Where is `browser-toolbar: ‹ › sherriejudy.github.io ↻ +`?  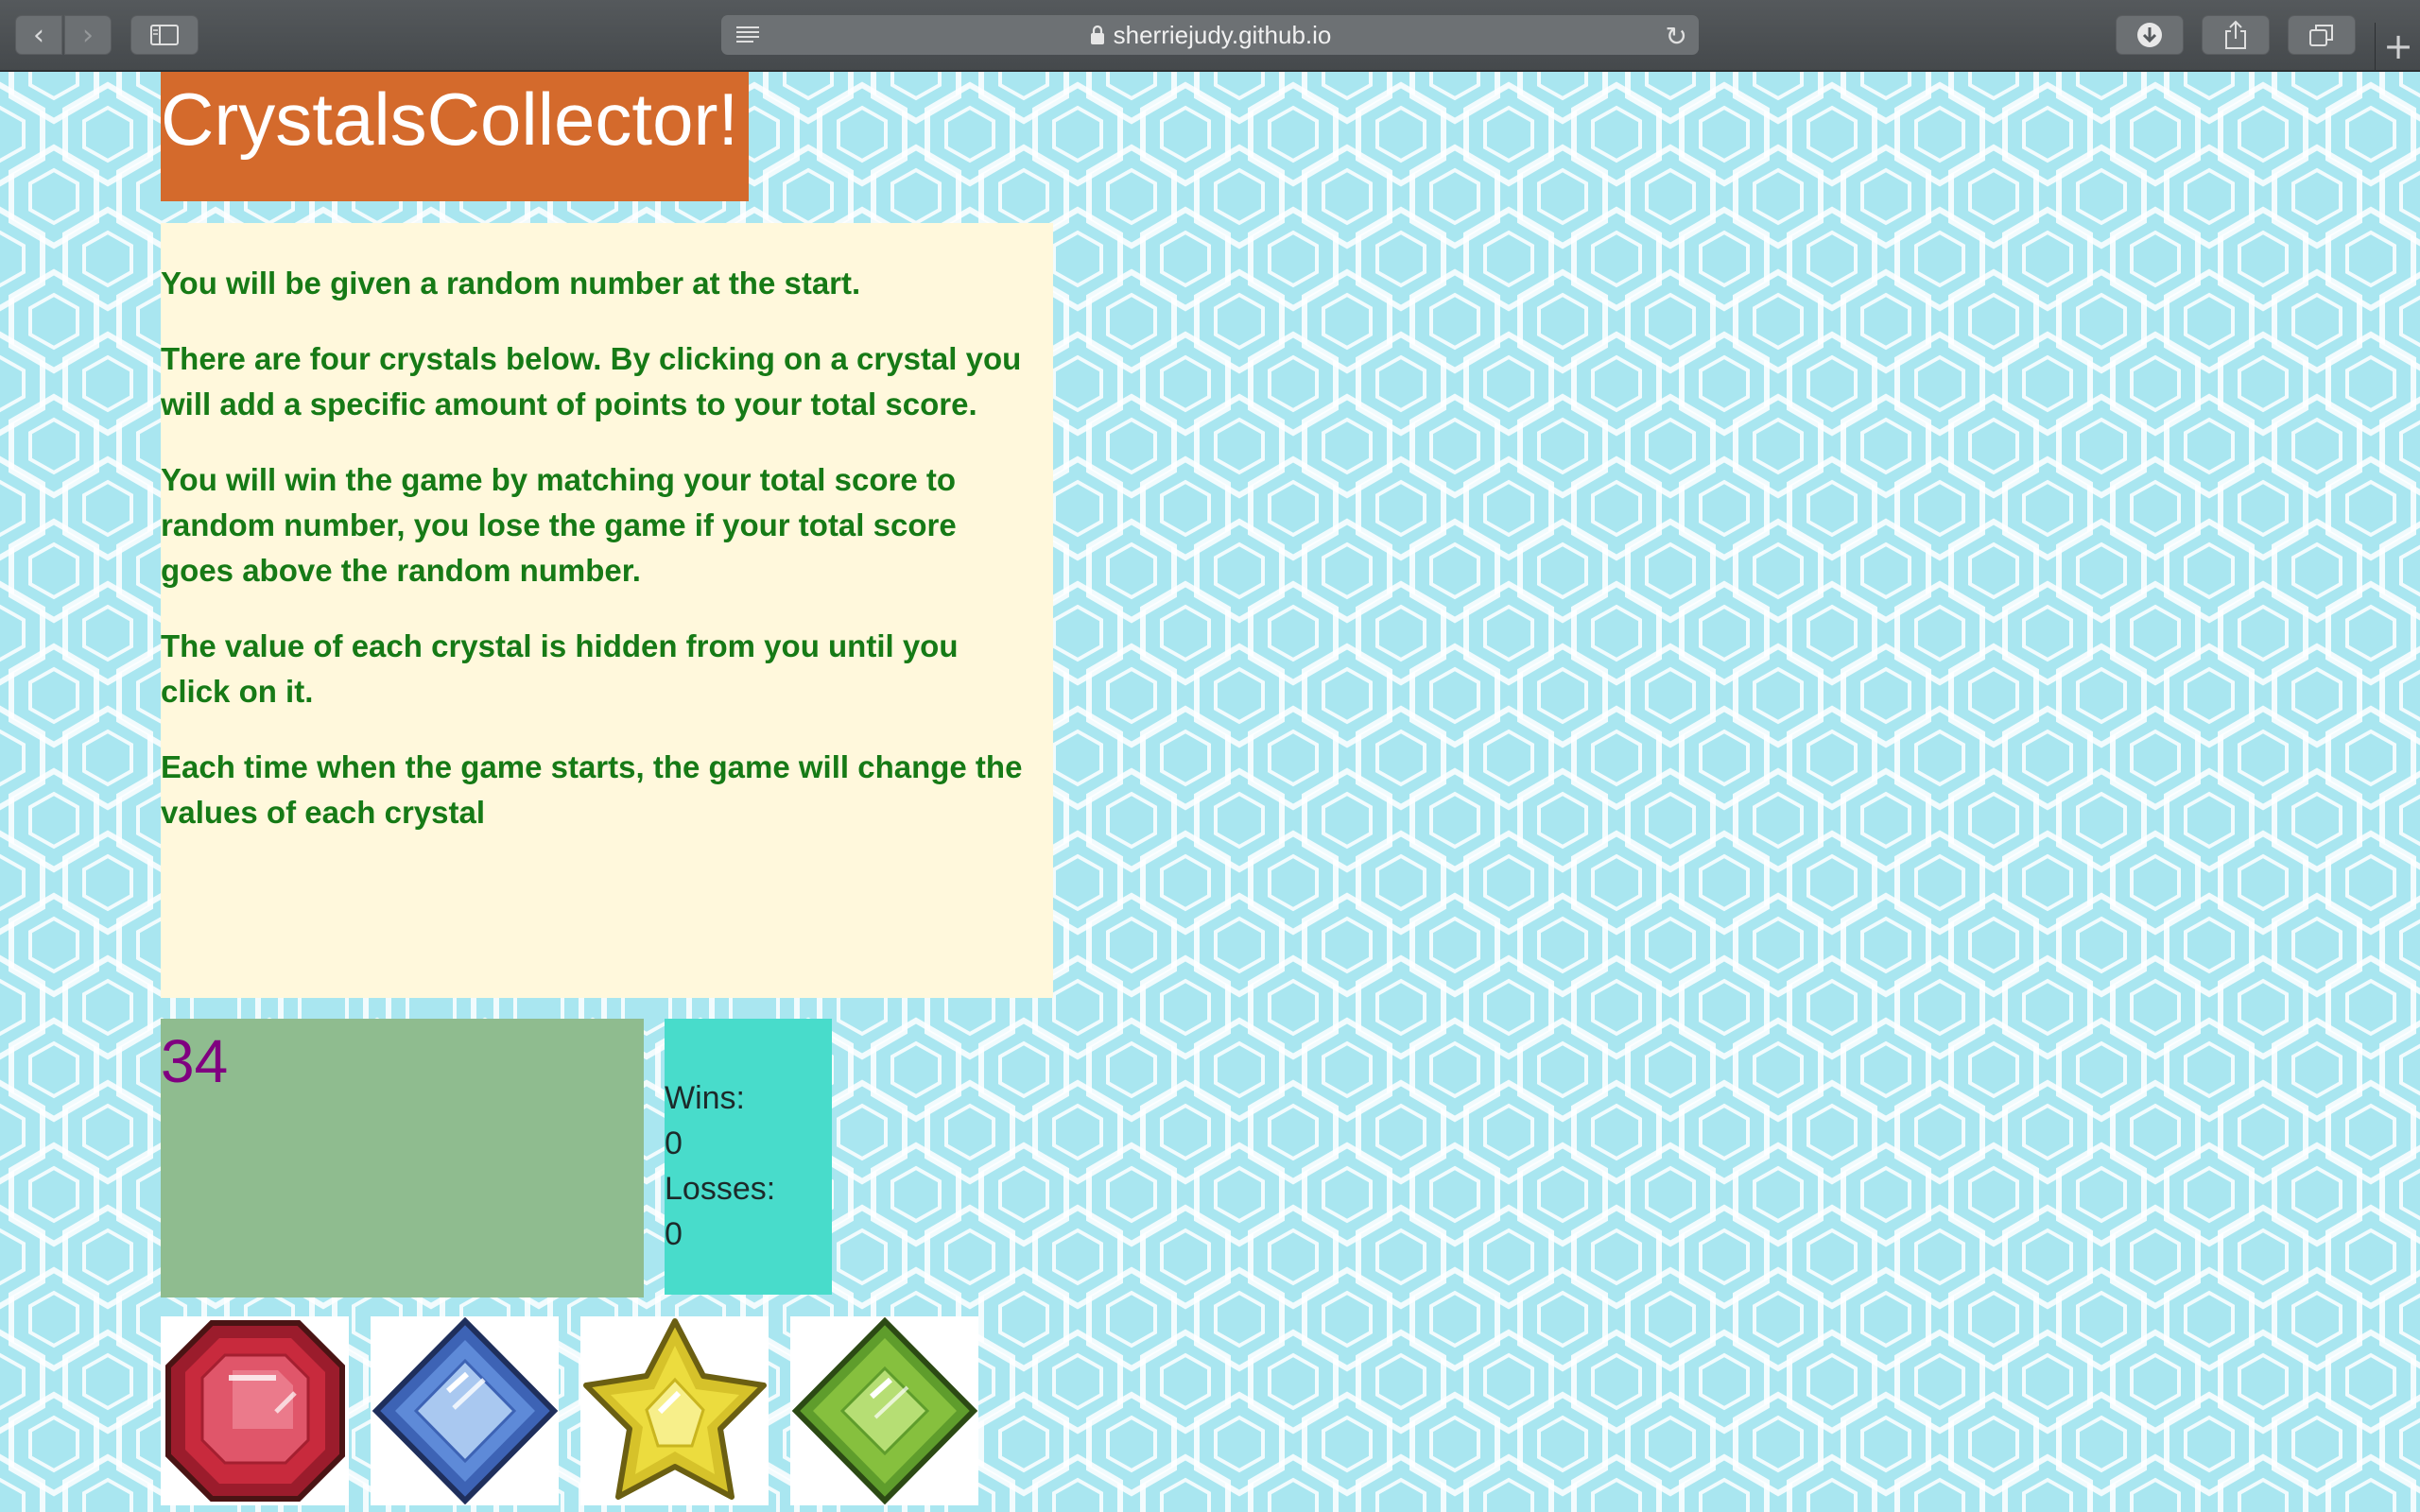
browser-toolbar: ‹ › sherriejudy.github.io ↻ + is located at coordinates (1210, 36).